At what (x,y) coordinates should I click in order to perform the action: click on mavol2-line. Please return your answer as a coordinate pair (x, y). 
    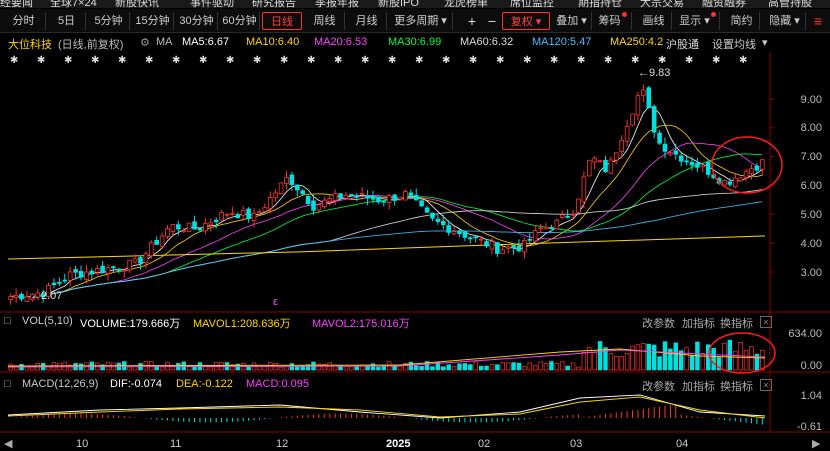
    Looking at the image, I should click on (386, 358).